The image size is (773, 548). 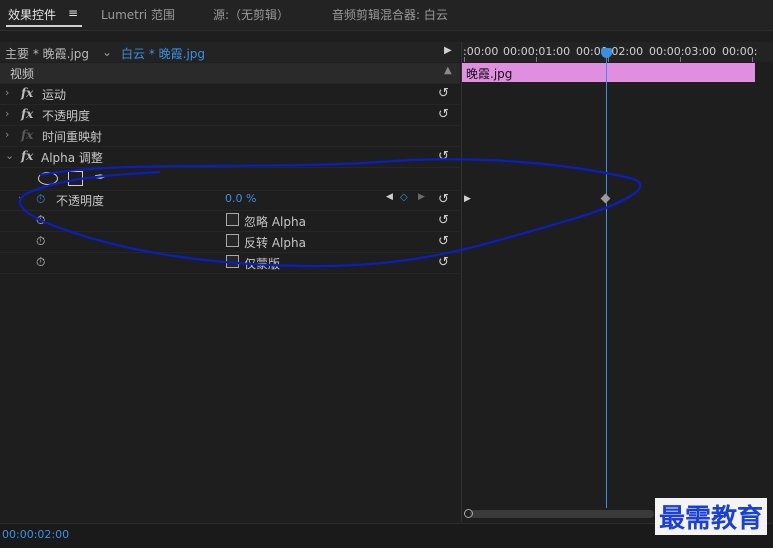 I want to click on effect-label: 不透明度, so click(x=66, y=116).